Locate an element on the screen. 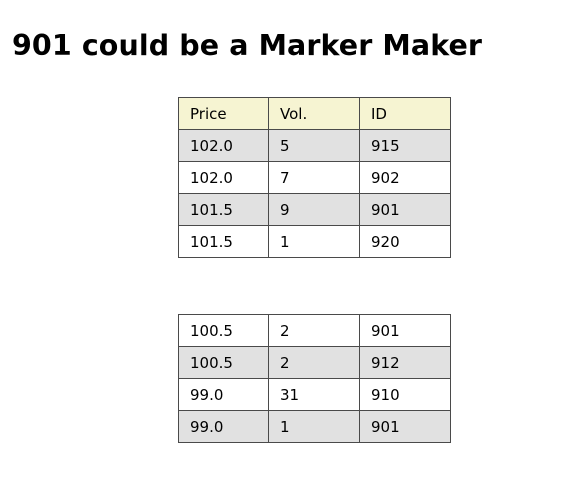 The width and height of the screenshot is (583, 487). table-row: 99.0 31 910 is located at coordinates (314, 394).